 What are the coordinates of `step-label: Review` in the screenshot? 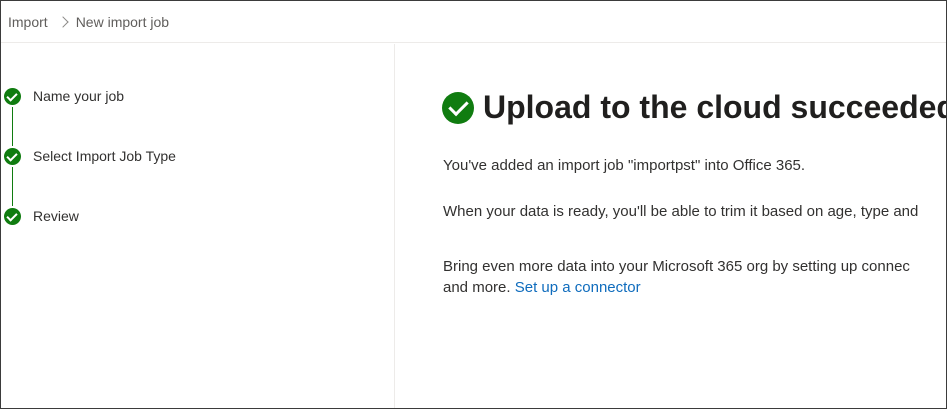 It's located at (56, 216).